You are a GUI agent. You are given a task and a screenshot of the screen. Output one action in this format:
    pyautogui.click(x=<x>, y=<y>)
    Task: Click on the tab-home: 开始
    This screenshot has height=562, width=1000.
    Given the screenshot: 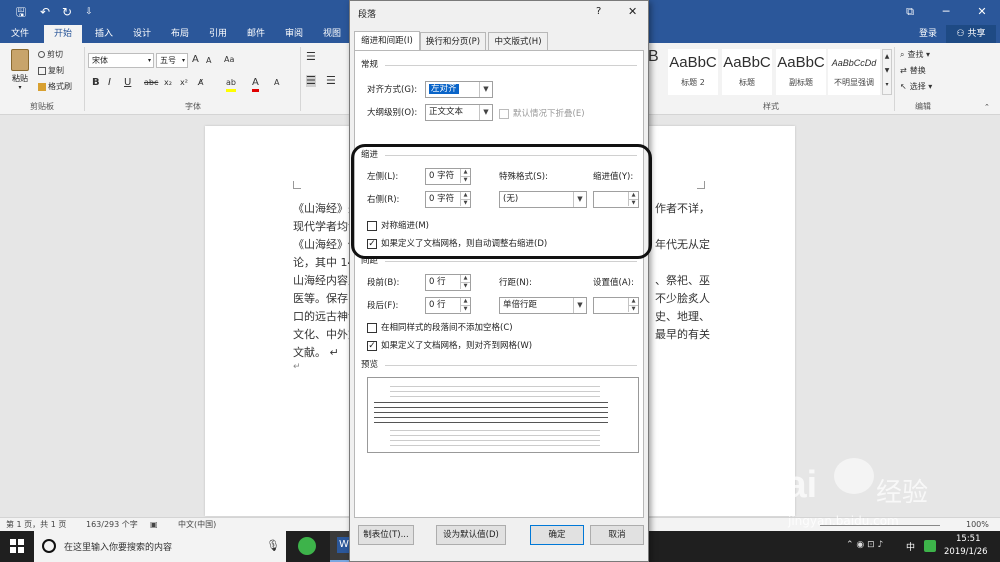 What is the action you would take?
    pyautogui.click(x=63, y=34)
    